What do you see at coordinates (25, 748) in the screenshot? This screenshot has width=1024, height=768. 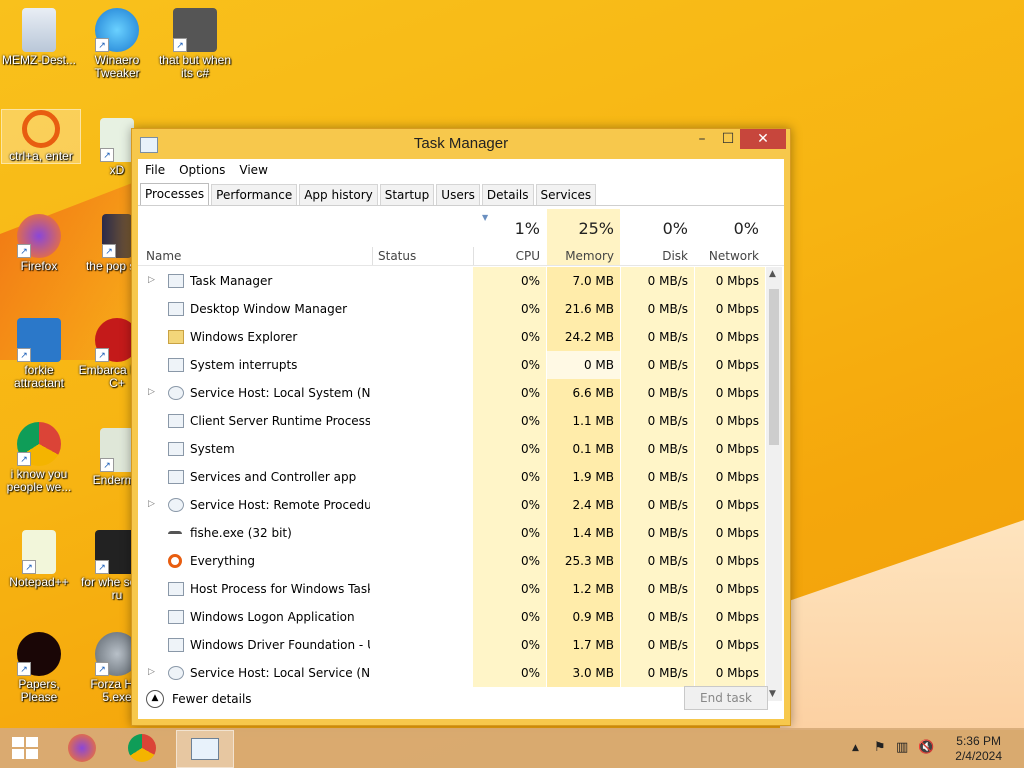 I see `start-button` at bounding box center [25, 748].